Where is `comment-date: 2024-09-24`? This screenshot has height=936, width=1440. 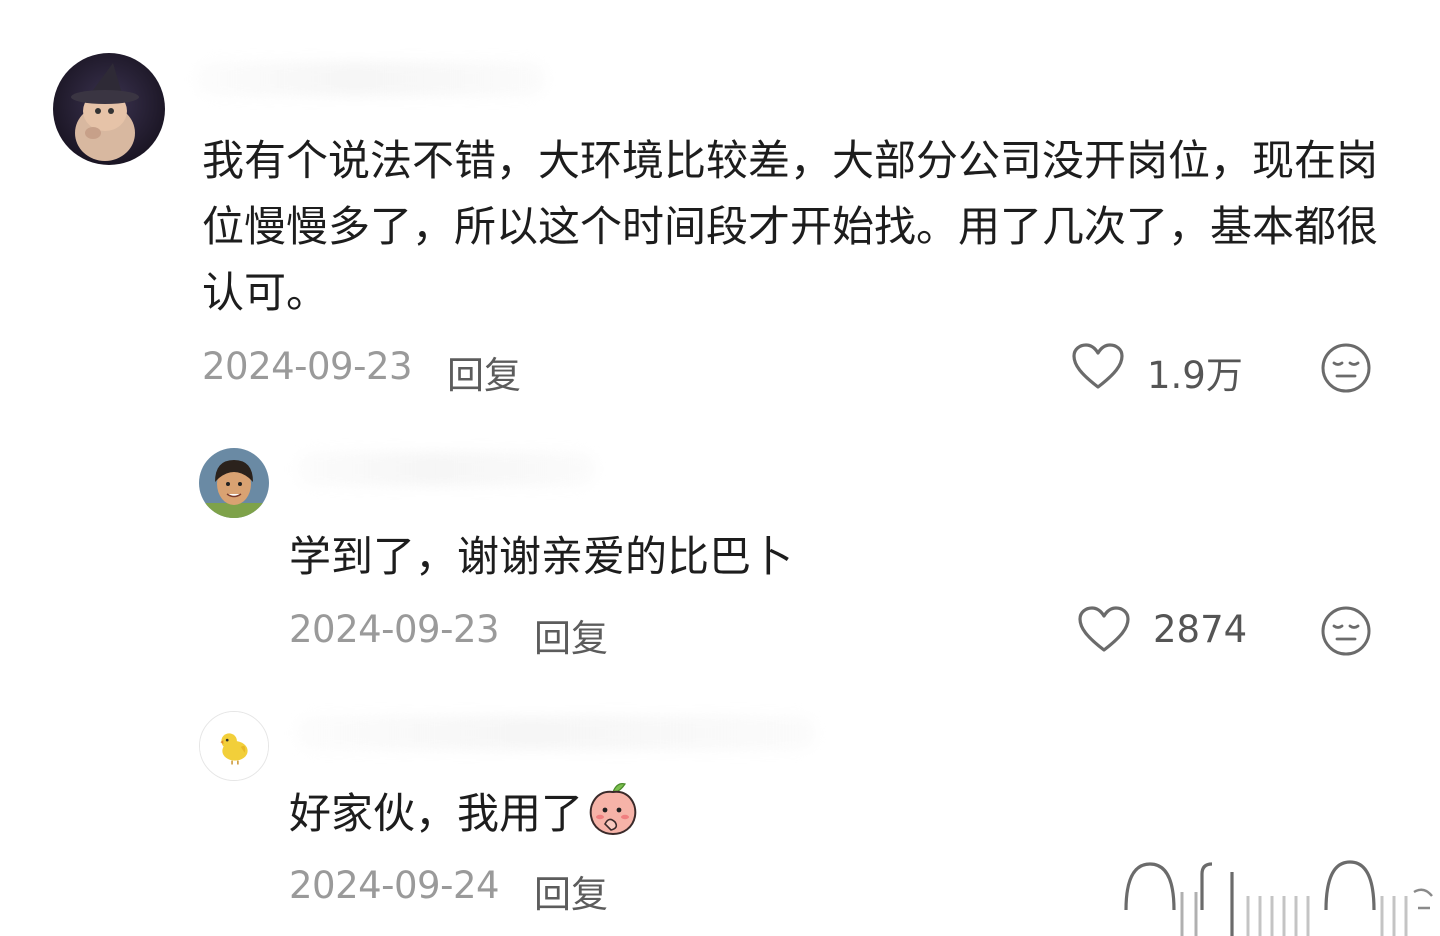
comment-date: 2024-09-24 is located at coordinates (394, 885).